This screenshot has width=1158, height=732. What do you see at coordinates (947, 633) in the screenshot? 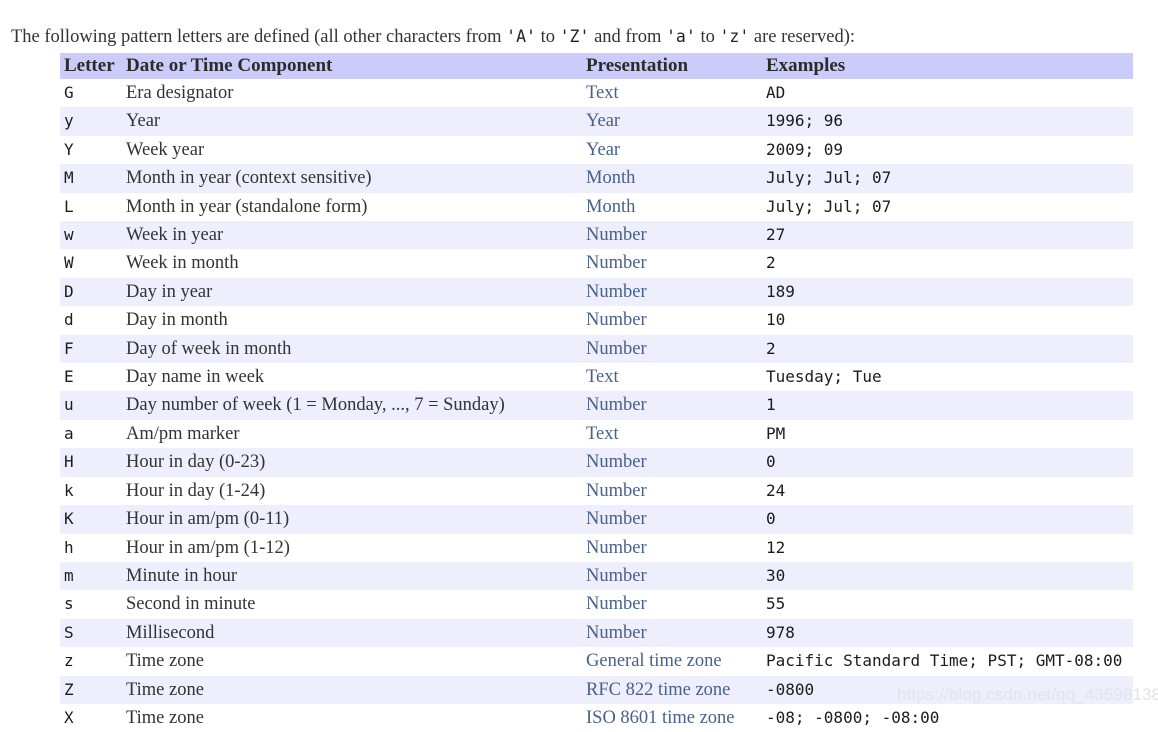
I see `cell-examples: 978` at bounding box center [947, 633].